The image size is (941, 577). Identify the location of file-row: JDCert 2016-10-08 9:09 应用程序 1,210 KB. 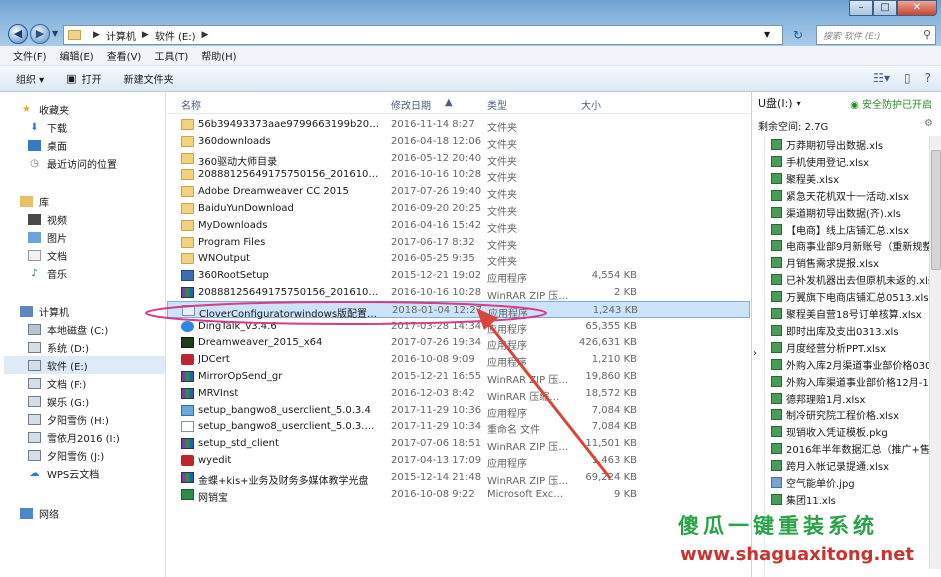
(458, 360).